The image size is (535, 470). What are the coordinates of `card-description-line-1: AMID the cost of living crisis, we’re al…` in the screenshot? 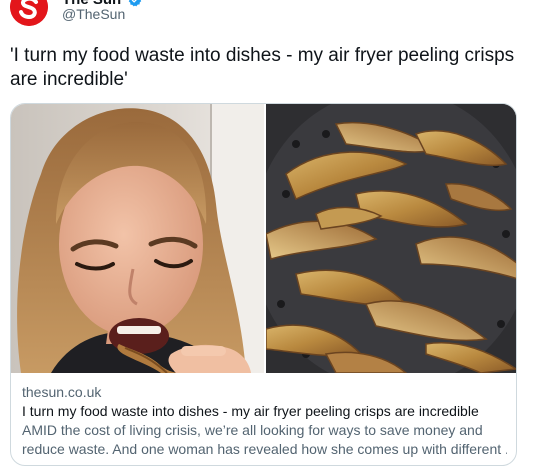 It's located at (252, 430).